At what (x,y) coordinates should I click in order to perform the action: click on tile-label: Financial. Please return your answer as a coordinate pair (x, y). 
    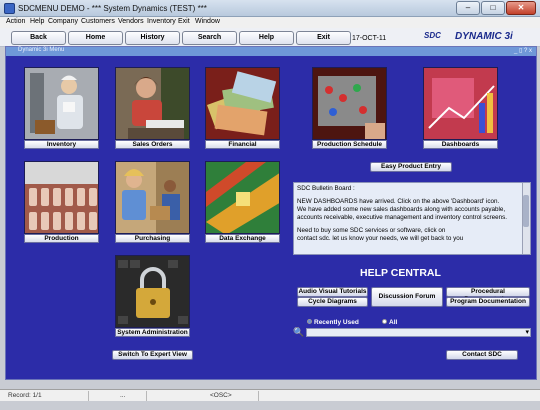
    Looking at the image, I should click on (242, 144).